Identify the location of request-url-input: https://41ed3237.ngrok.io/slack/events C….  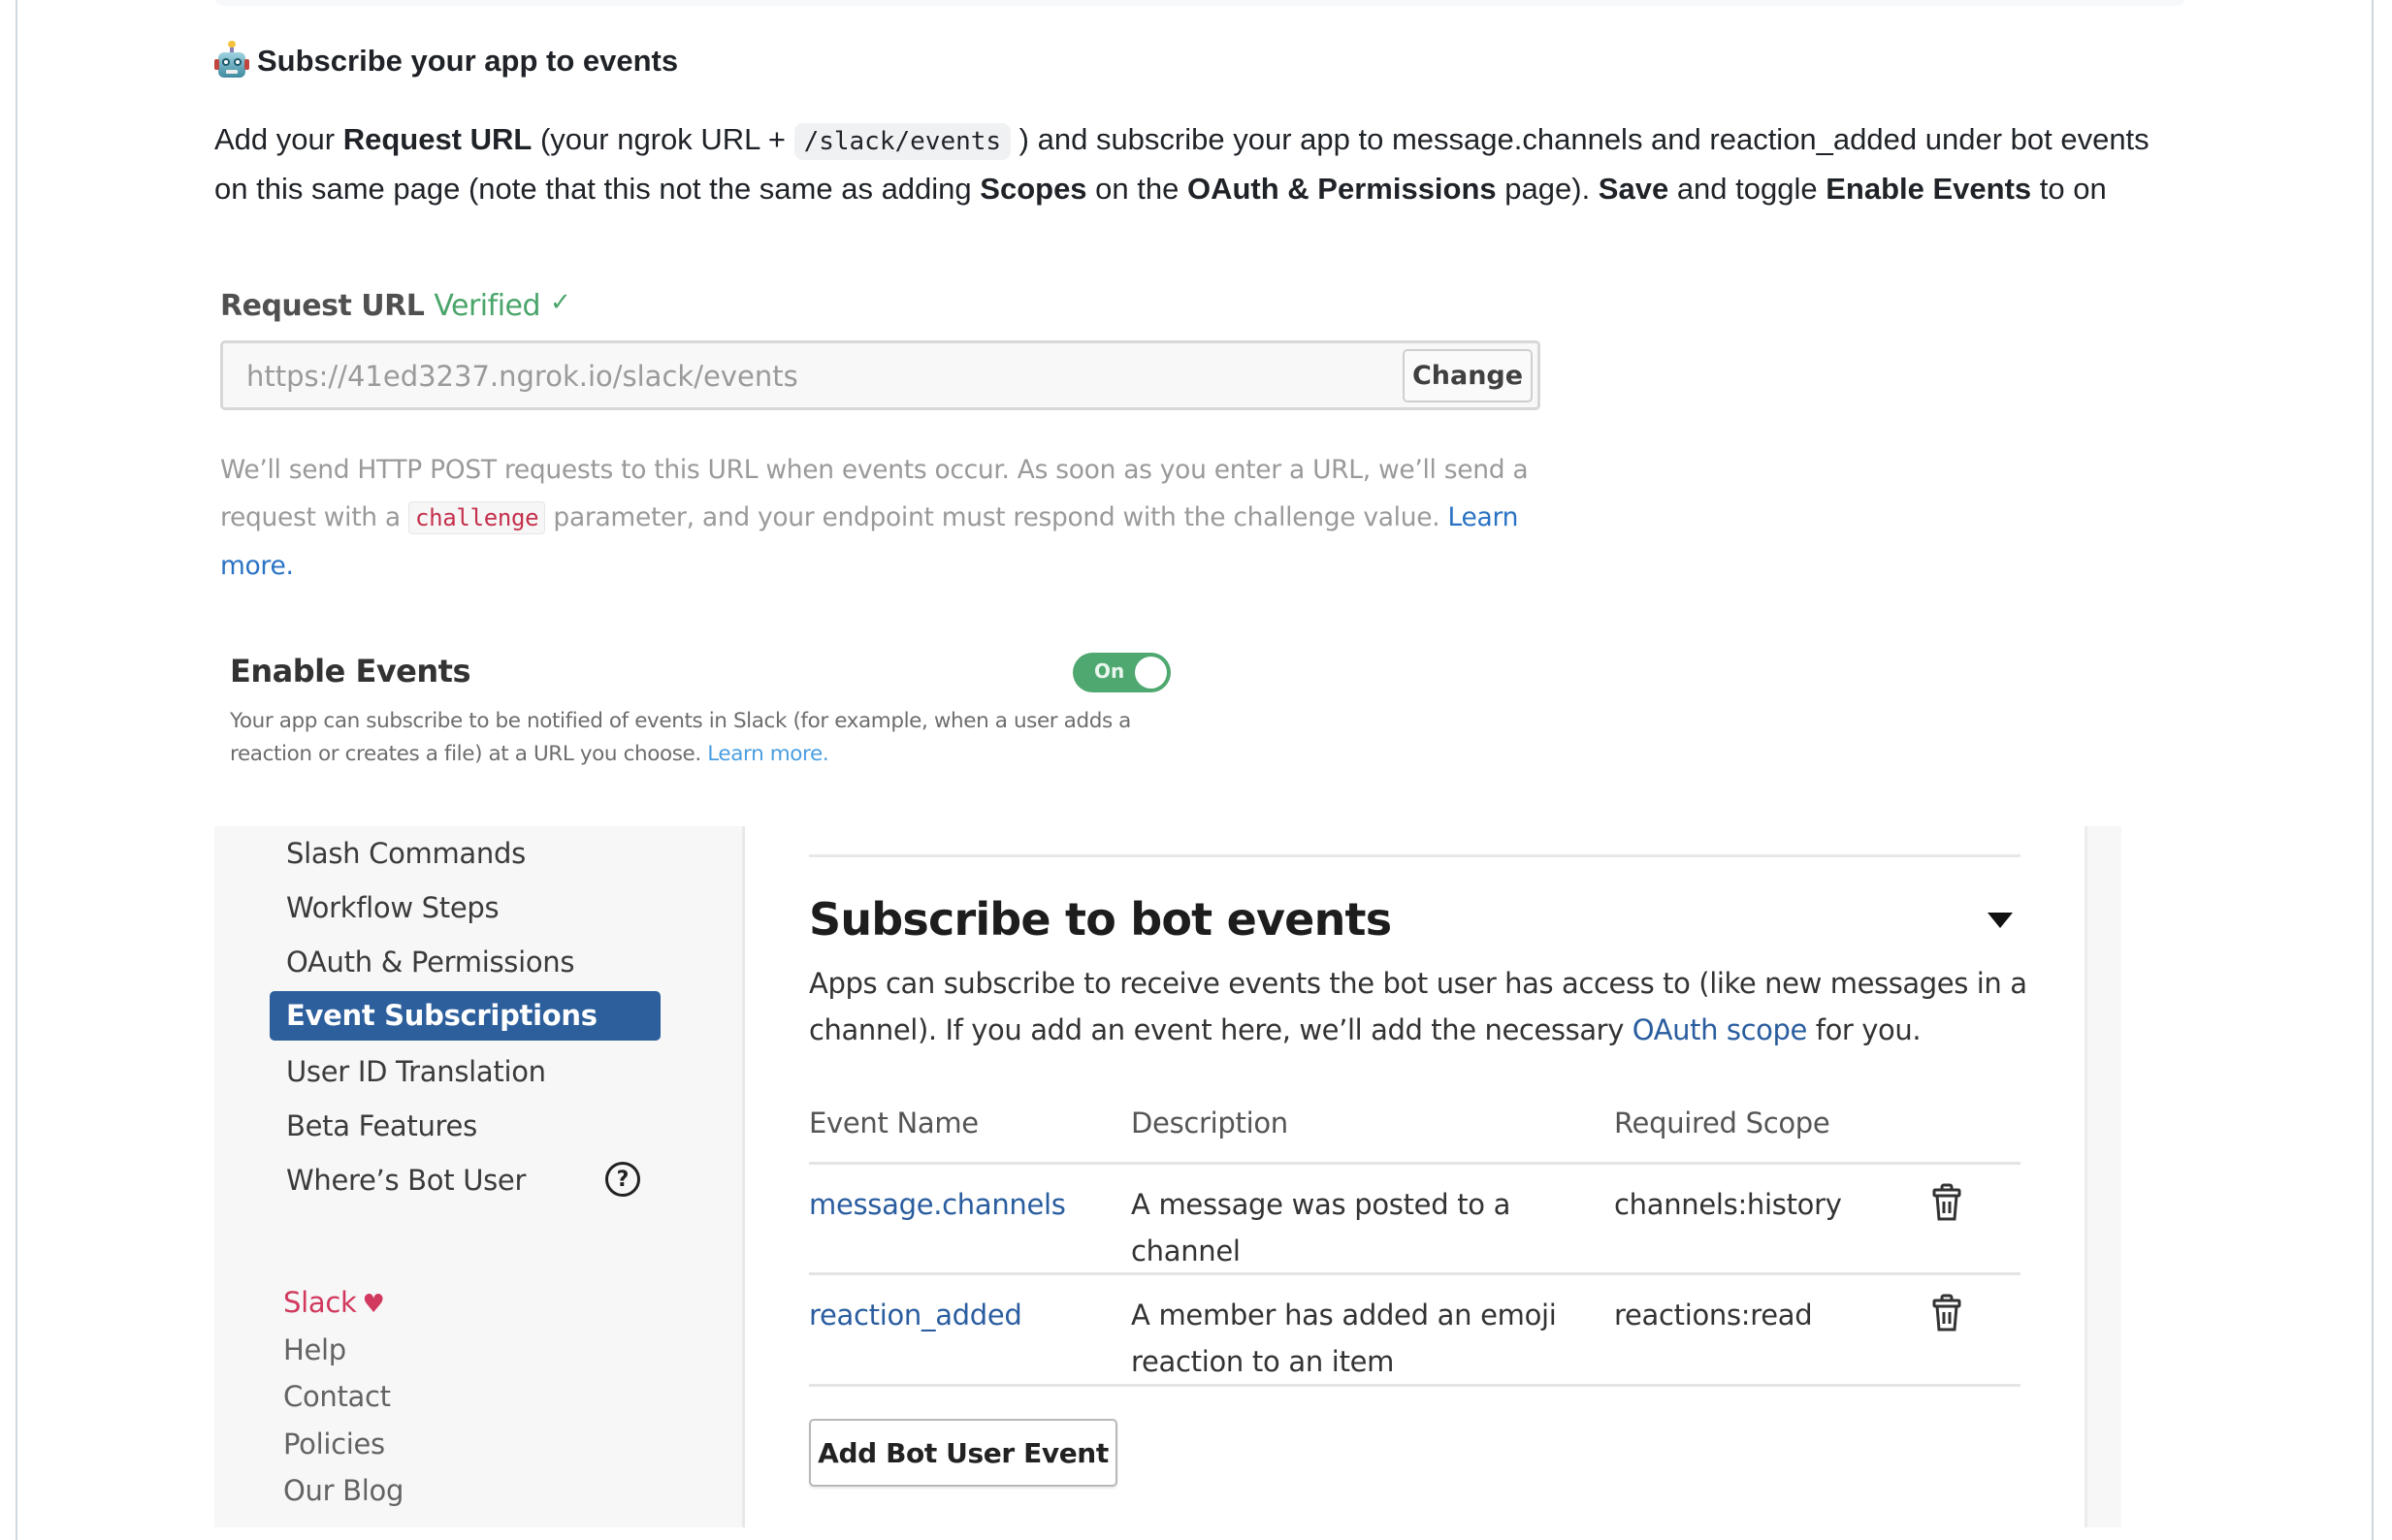
(880, 375).